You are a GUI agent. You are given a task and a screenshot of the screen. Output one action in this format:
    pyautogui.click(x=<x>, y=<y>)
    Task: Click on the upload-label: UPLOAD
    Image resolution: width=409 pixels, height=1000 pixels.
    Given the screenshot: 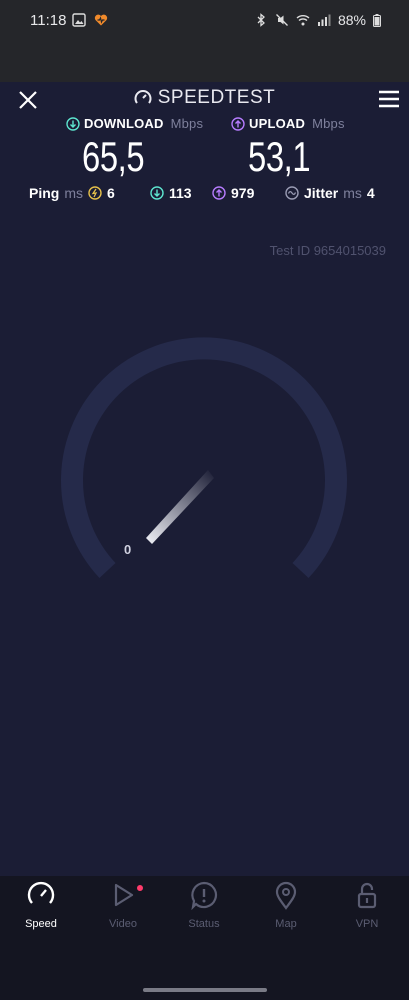 What is the action you would take?
    pyautogui.click(x=277, y=123)
    